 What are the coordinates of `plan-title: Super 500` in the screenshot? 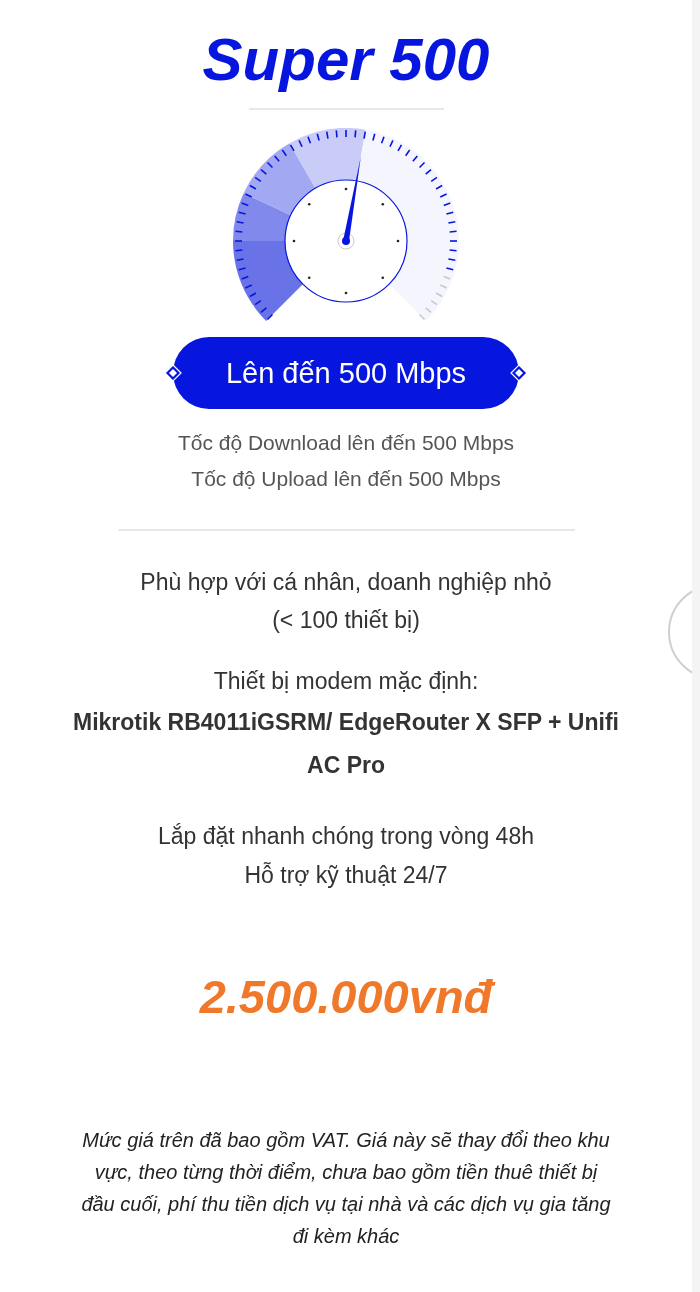 It's located at (346, 60).